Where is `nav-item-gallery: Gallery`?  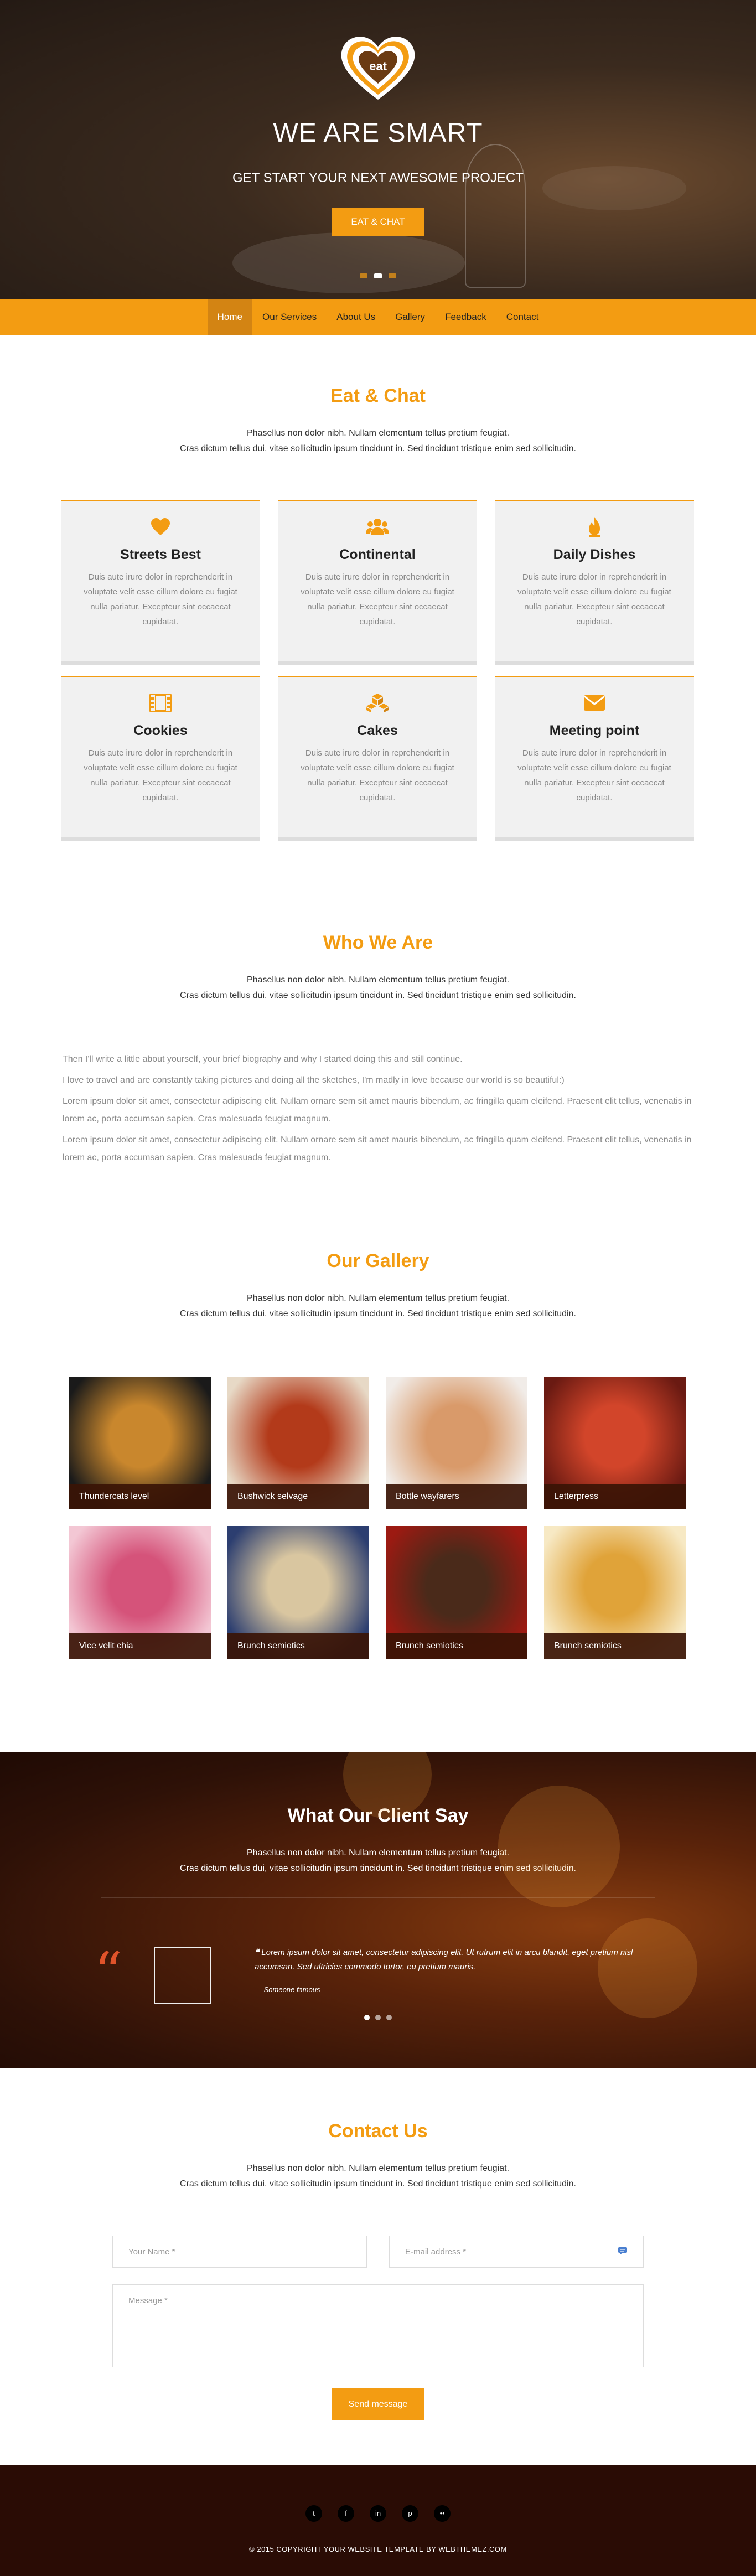
nav-item-gallery: Gallery is located at coordinates (410, 317).